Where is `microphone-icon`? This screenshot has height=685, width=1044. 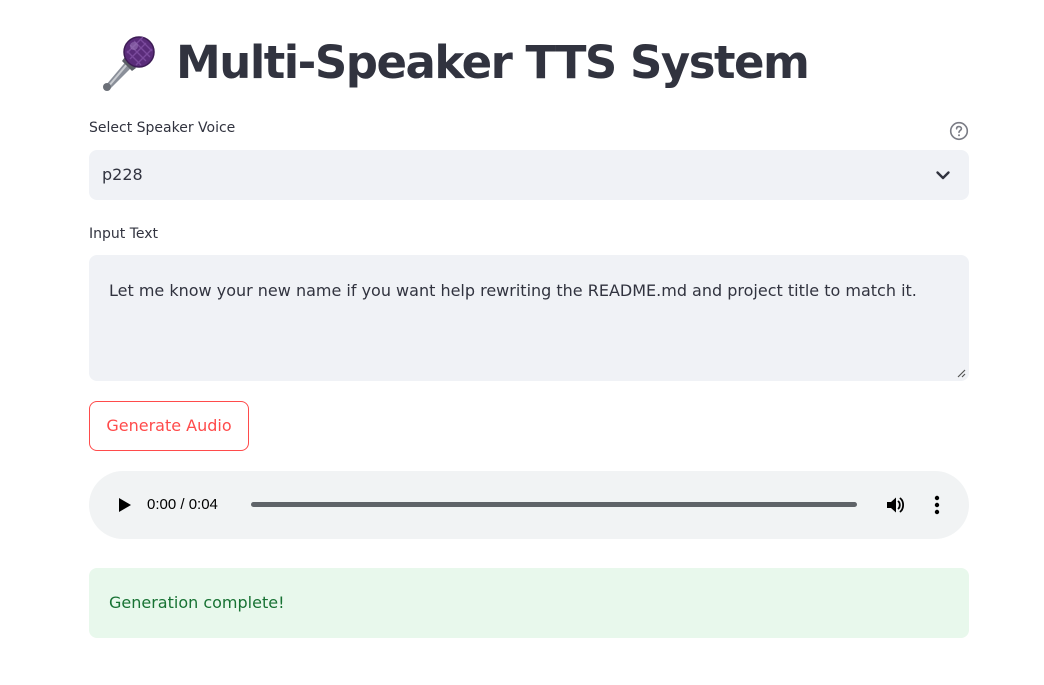 microphone-icon is located at coordinates (129, 63).